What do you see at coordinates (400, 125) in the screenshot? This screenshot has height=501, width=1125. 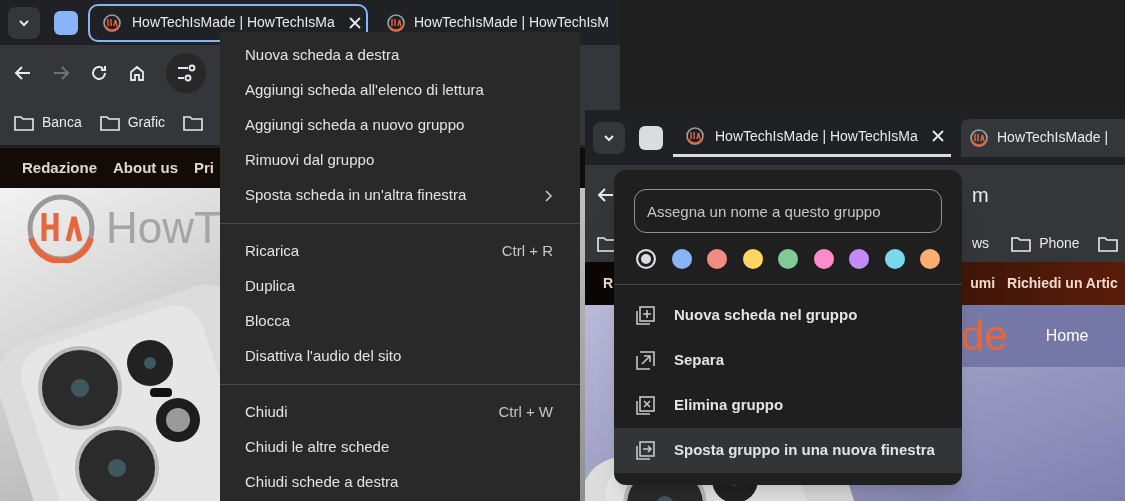 I see `menu-item: Aggiungi scheda a nuovo gruppo` at bounding box center [400, 125].